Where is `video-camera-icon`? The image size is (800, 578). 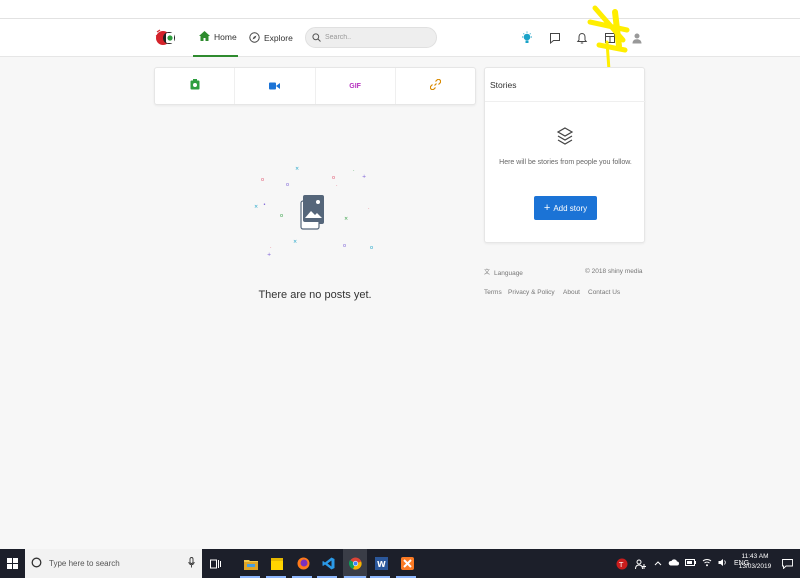 video-camera-icon is located at coordinates (275, 86).